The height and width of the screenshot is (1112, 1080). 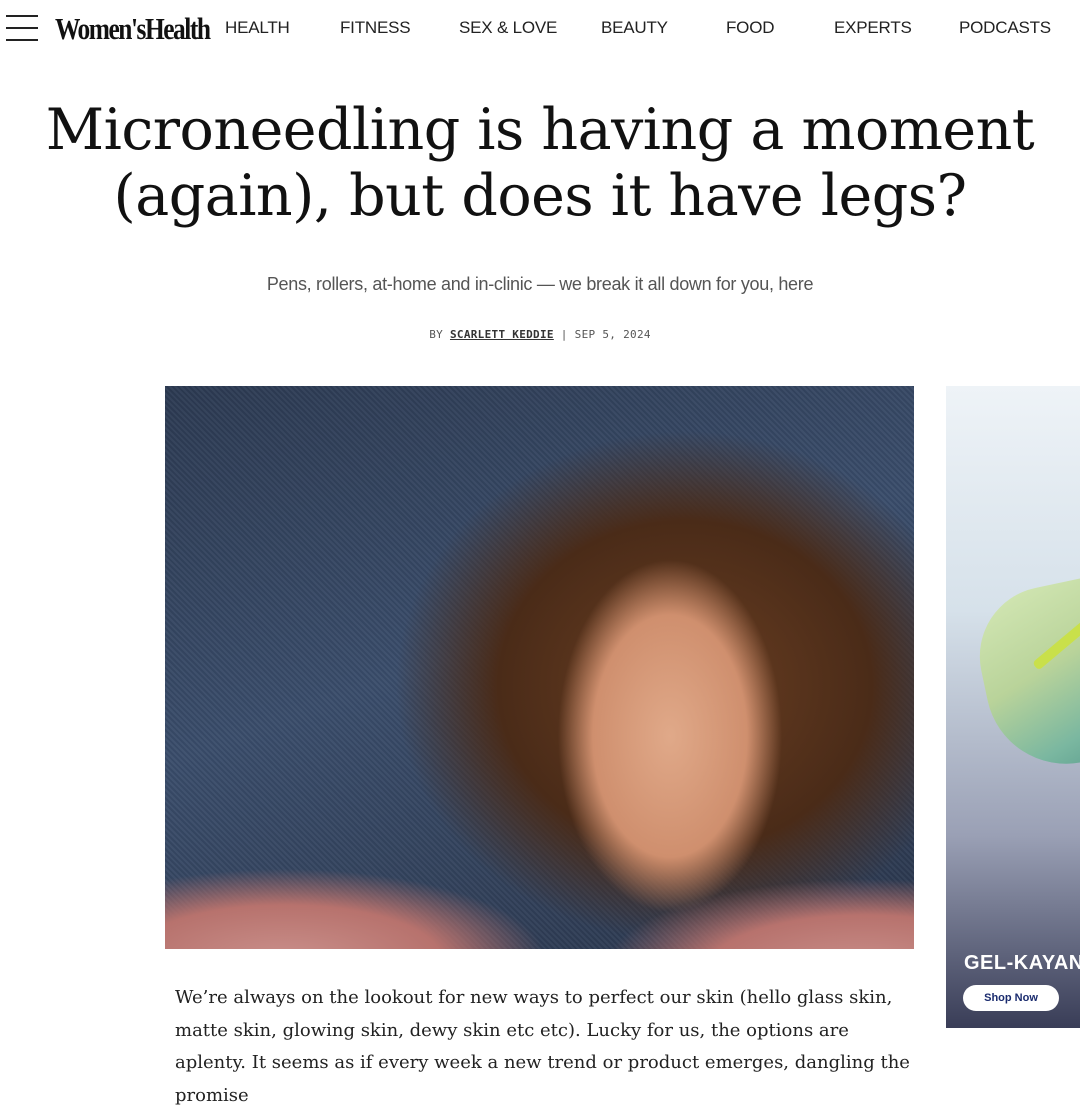 What do you see at coordinates (612, 334) in the screenshot?
I see `publish-date: SEP 5, 2024` at bounding box center [612, 334].